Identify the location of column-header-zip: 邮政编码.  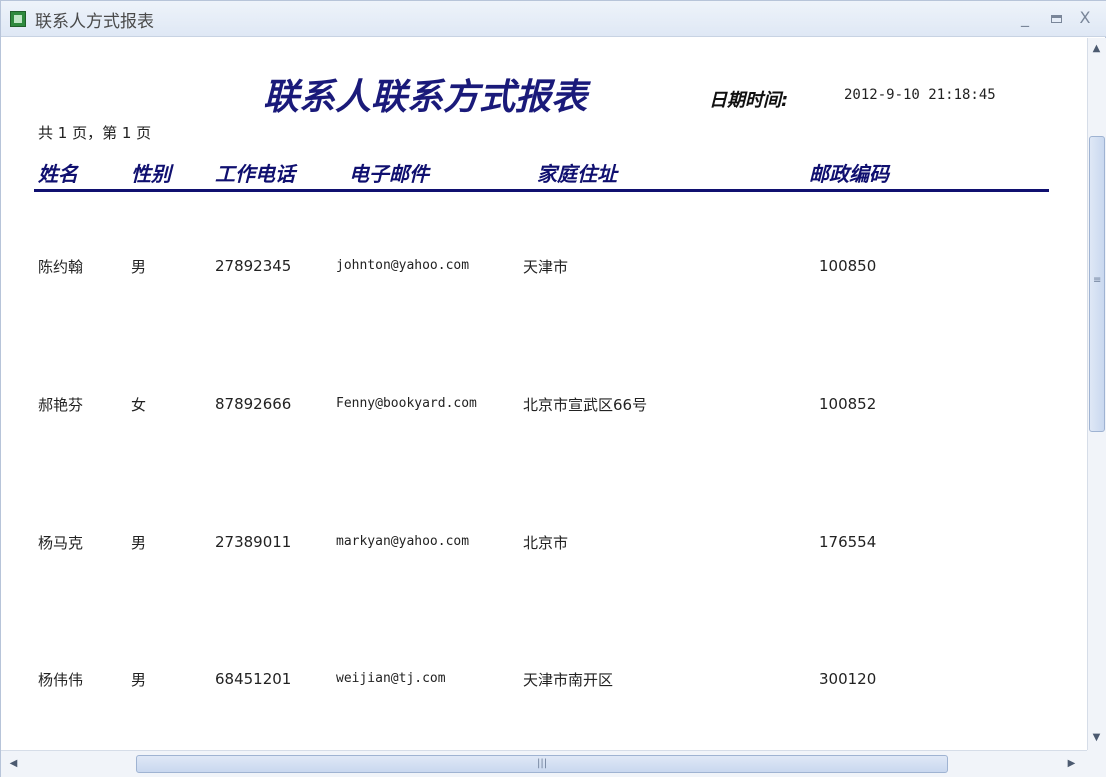
(849, 174).